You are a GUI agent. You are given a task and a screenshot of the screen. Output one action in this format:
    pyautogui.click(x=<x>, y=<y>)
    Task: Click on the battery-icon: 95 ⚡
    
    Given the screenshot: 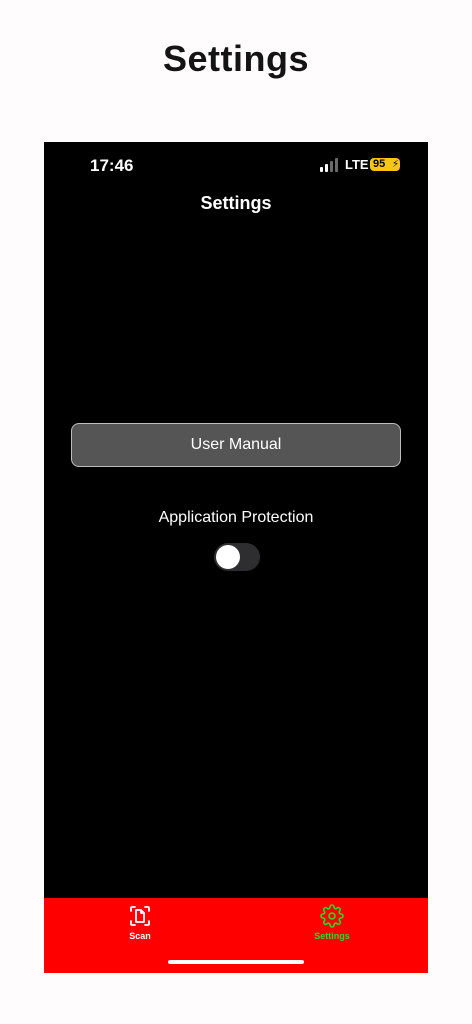 What is the action you would take?
    pyautogui.click(x=385, y=164)
    